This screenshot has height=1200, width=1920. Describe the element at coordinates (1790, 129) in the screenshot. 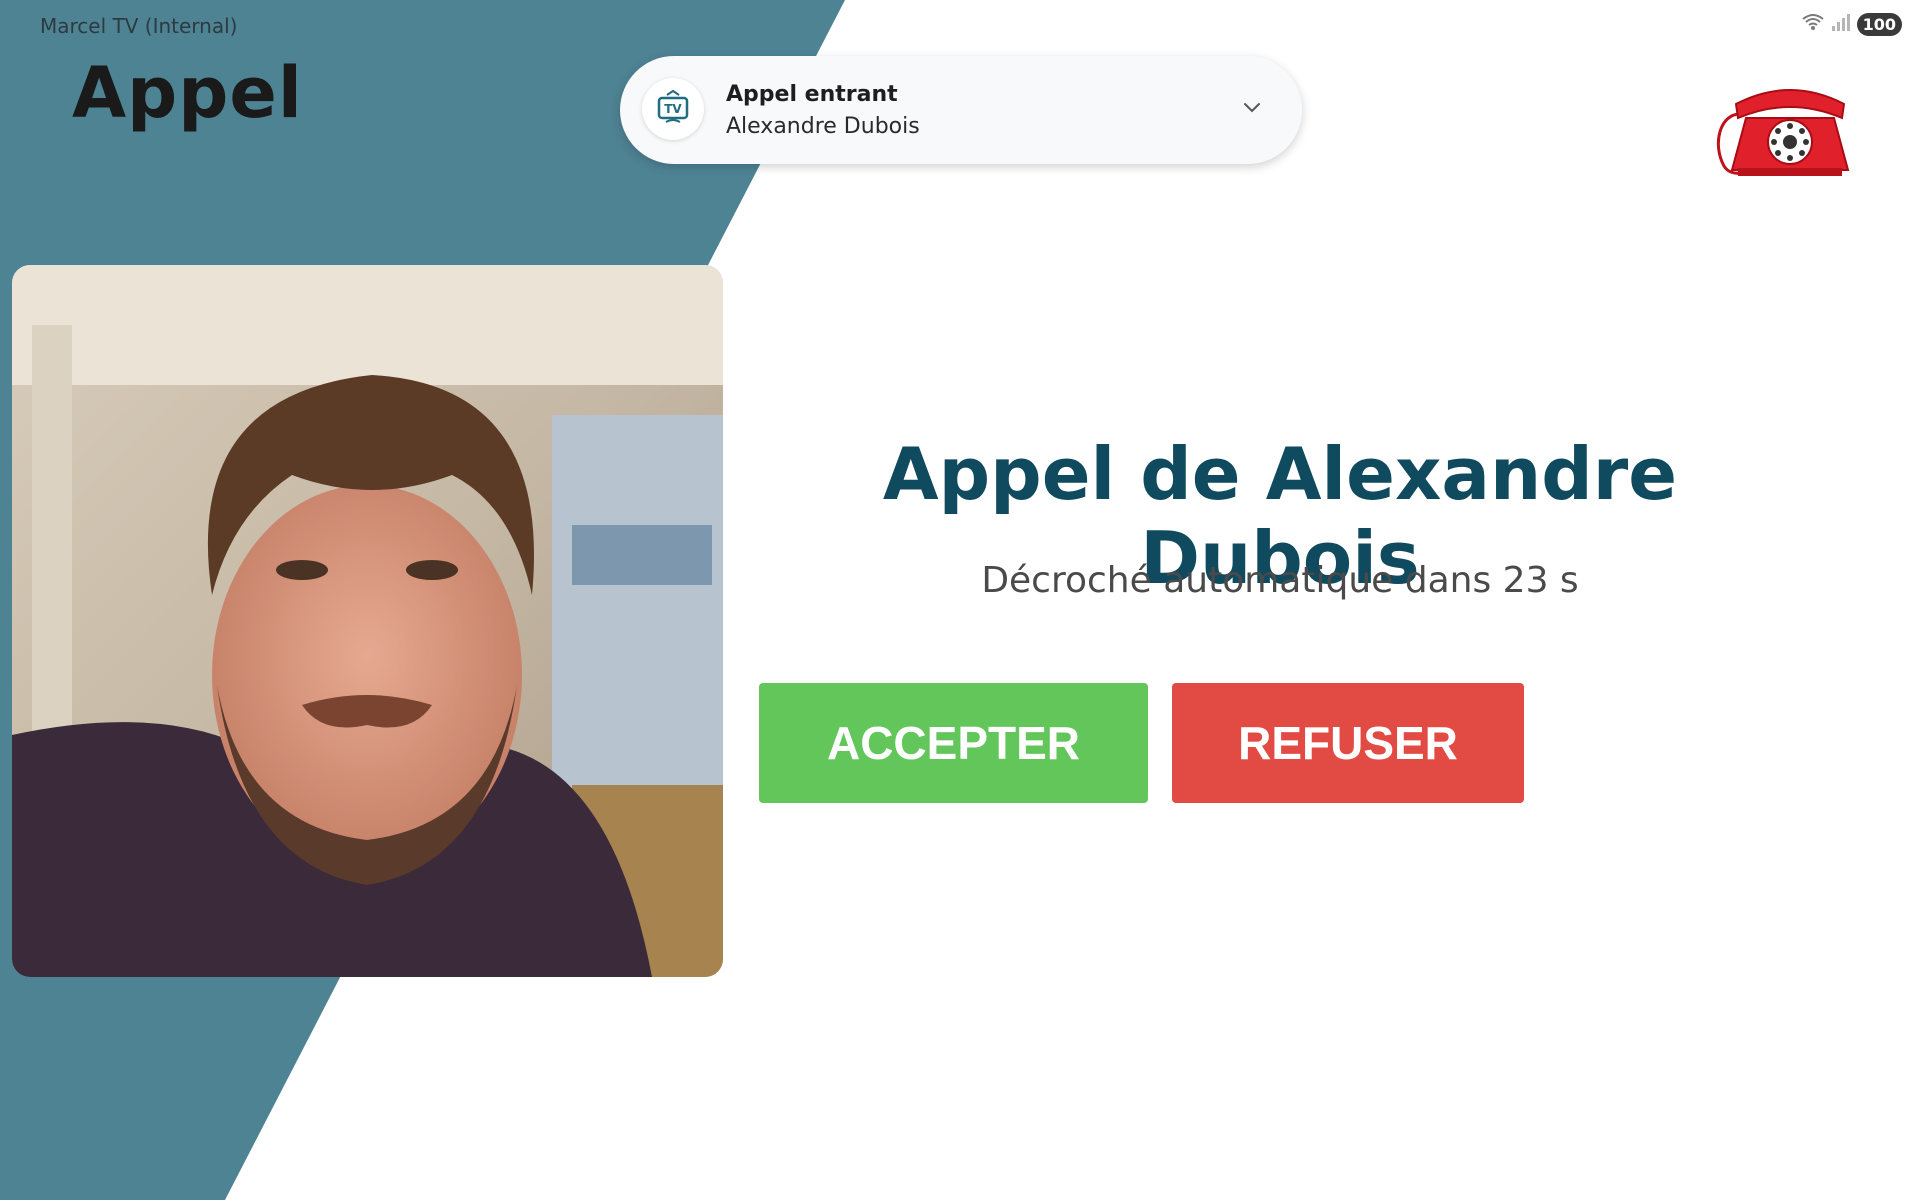

I see `rotary-phone-icon` at that location.